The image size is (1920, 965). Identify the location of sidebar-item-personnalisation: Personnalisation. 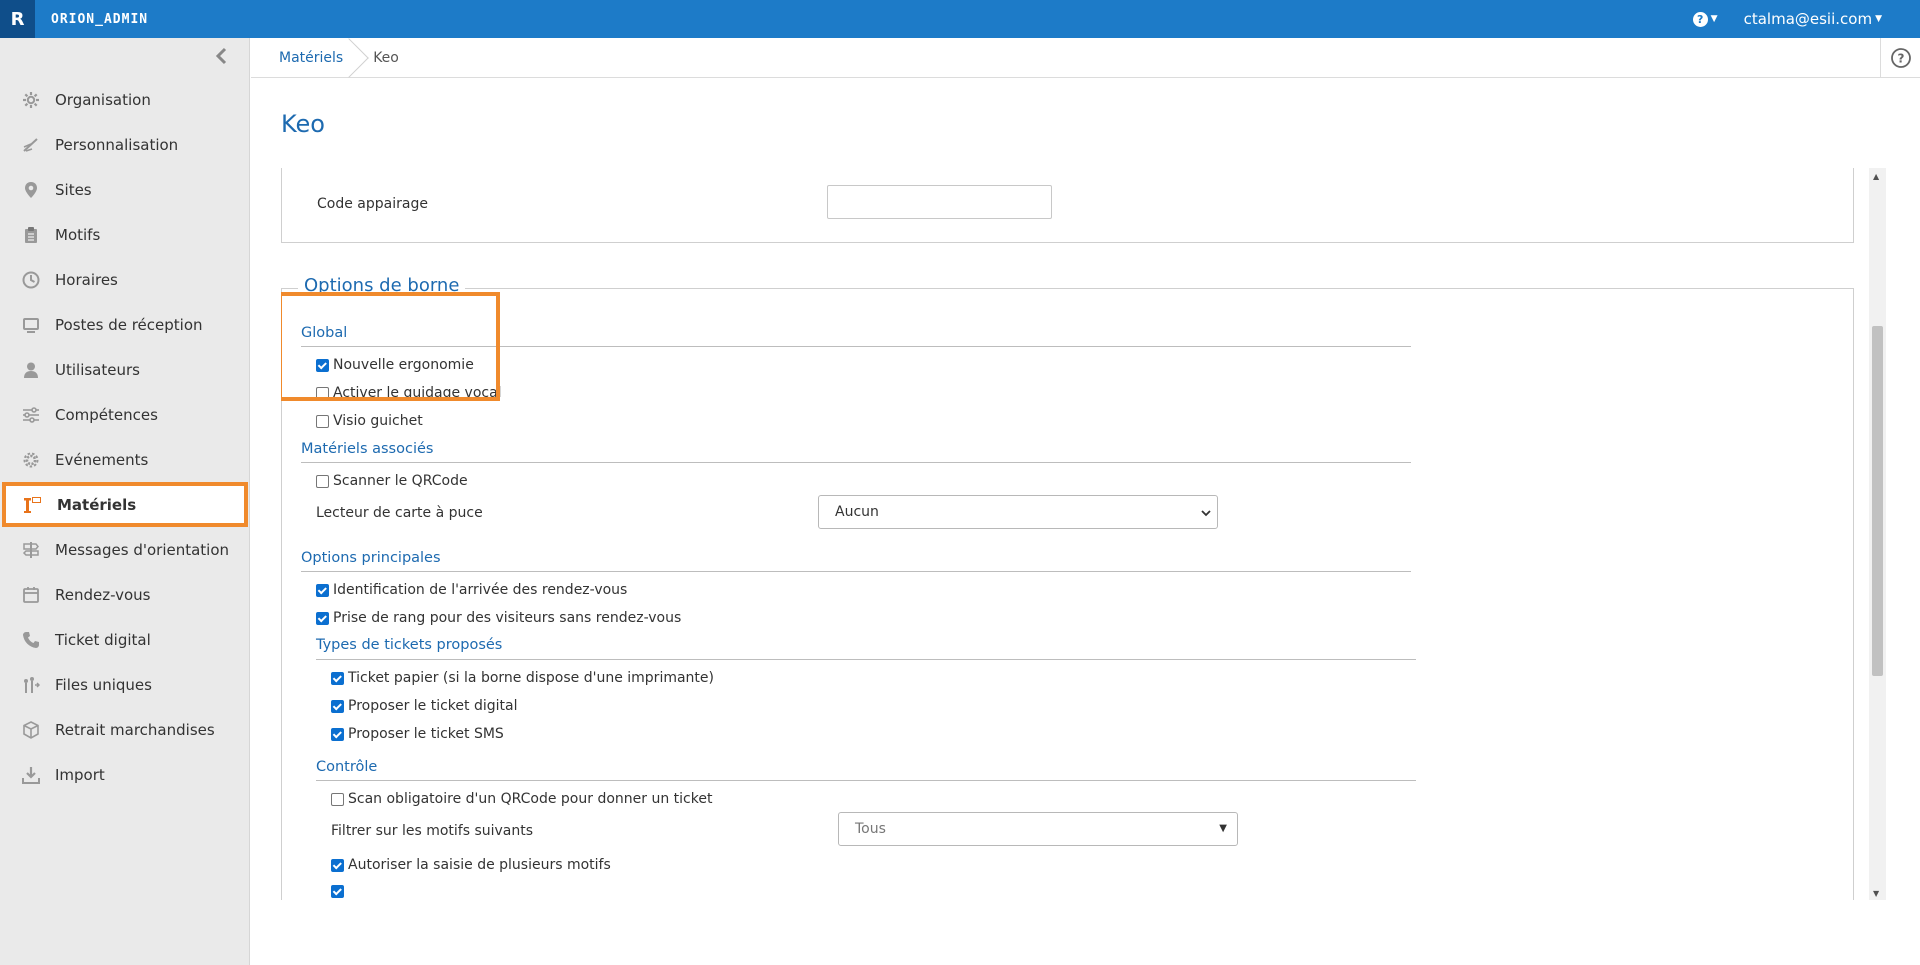
(124, 144).